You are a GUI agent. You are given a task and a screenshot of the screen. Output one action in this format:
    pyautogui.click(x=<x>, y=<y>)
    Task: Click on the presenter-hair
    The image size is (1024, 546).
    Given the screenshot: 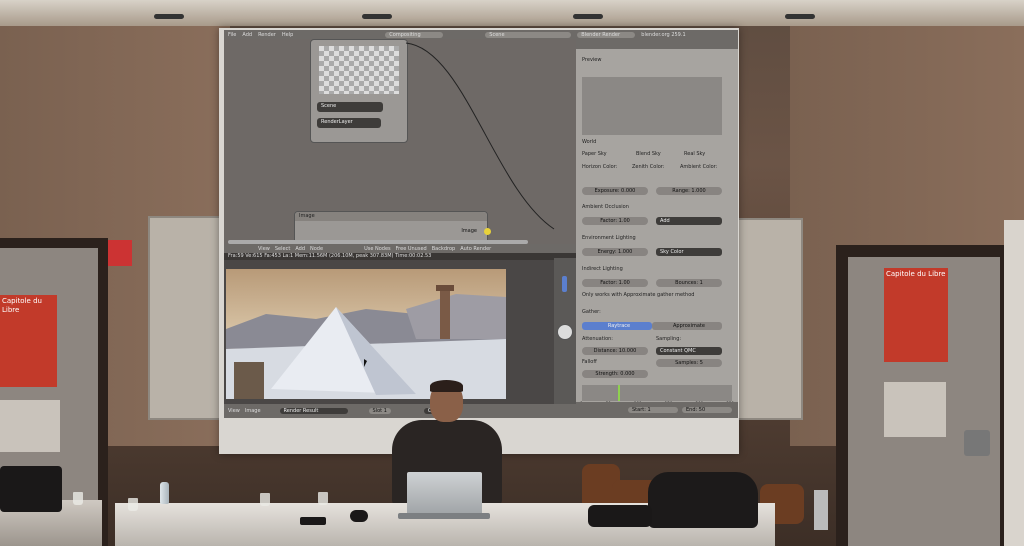 What is the action you would take?
    pyautogui.click(x=446, y=386)
    